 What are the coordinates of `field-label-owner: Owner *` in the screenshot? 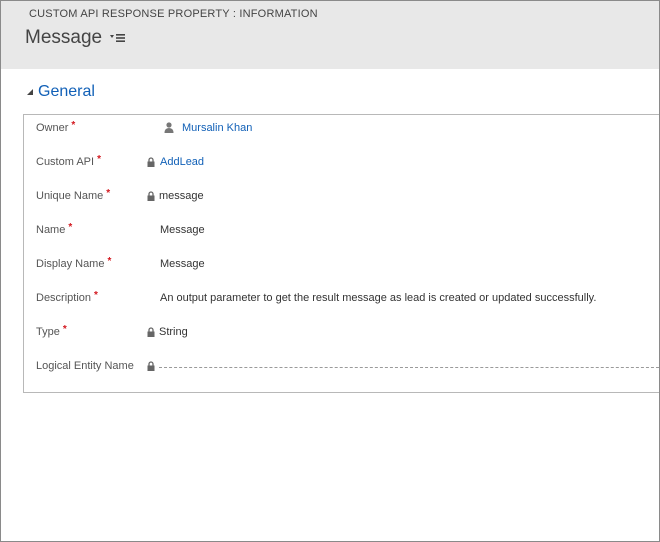 It's located at (56, 127).